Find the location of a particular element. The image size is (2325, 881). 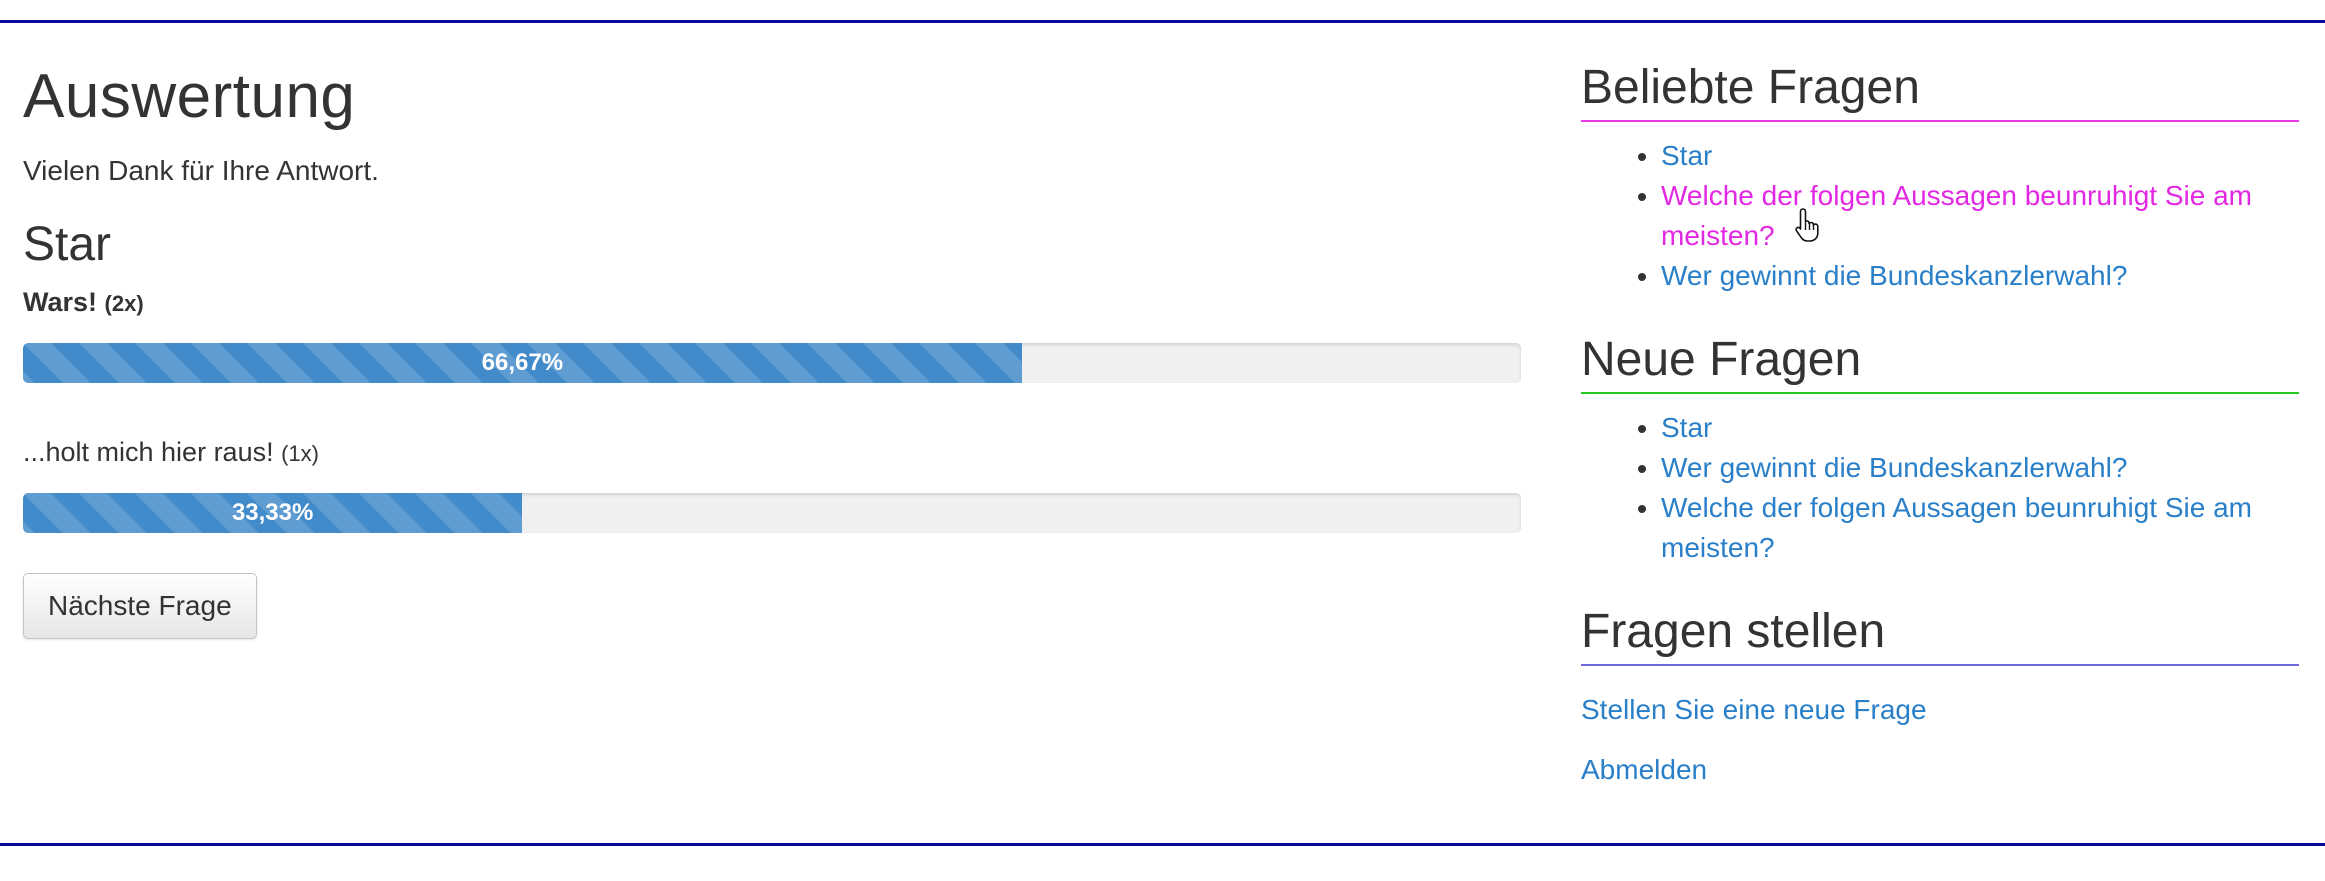

answer-text: ...holt mich hier raus! is located at coordinates (148, 452).